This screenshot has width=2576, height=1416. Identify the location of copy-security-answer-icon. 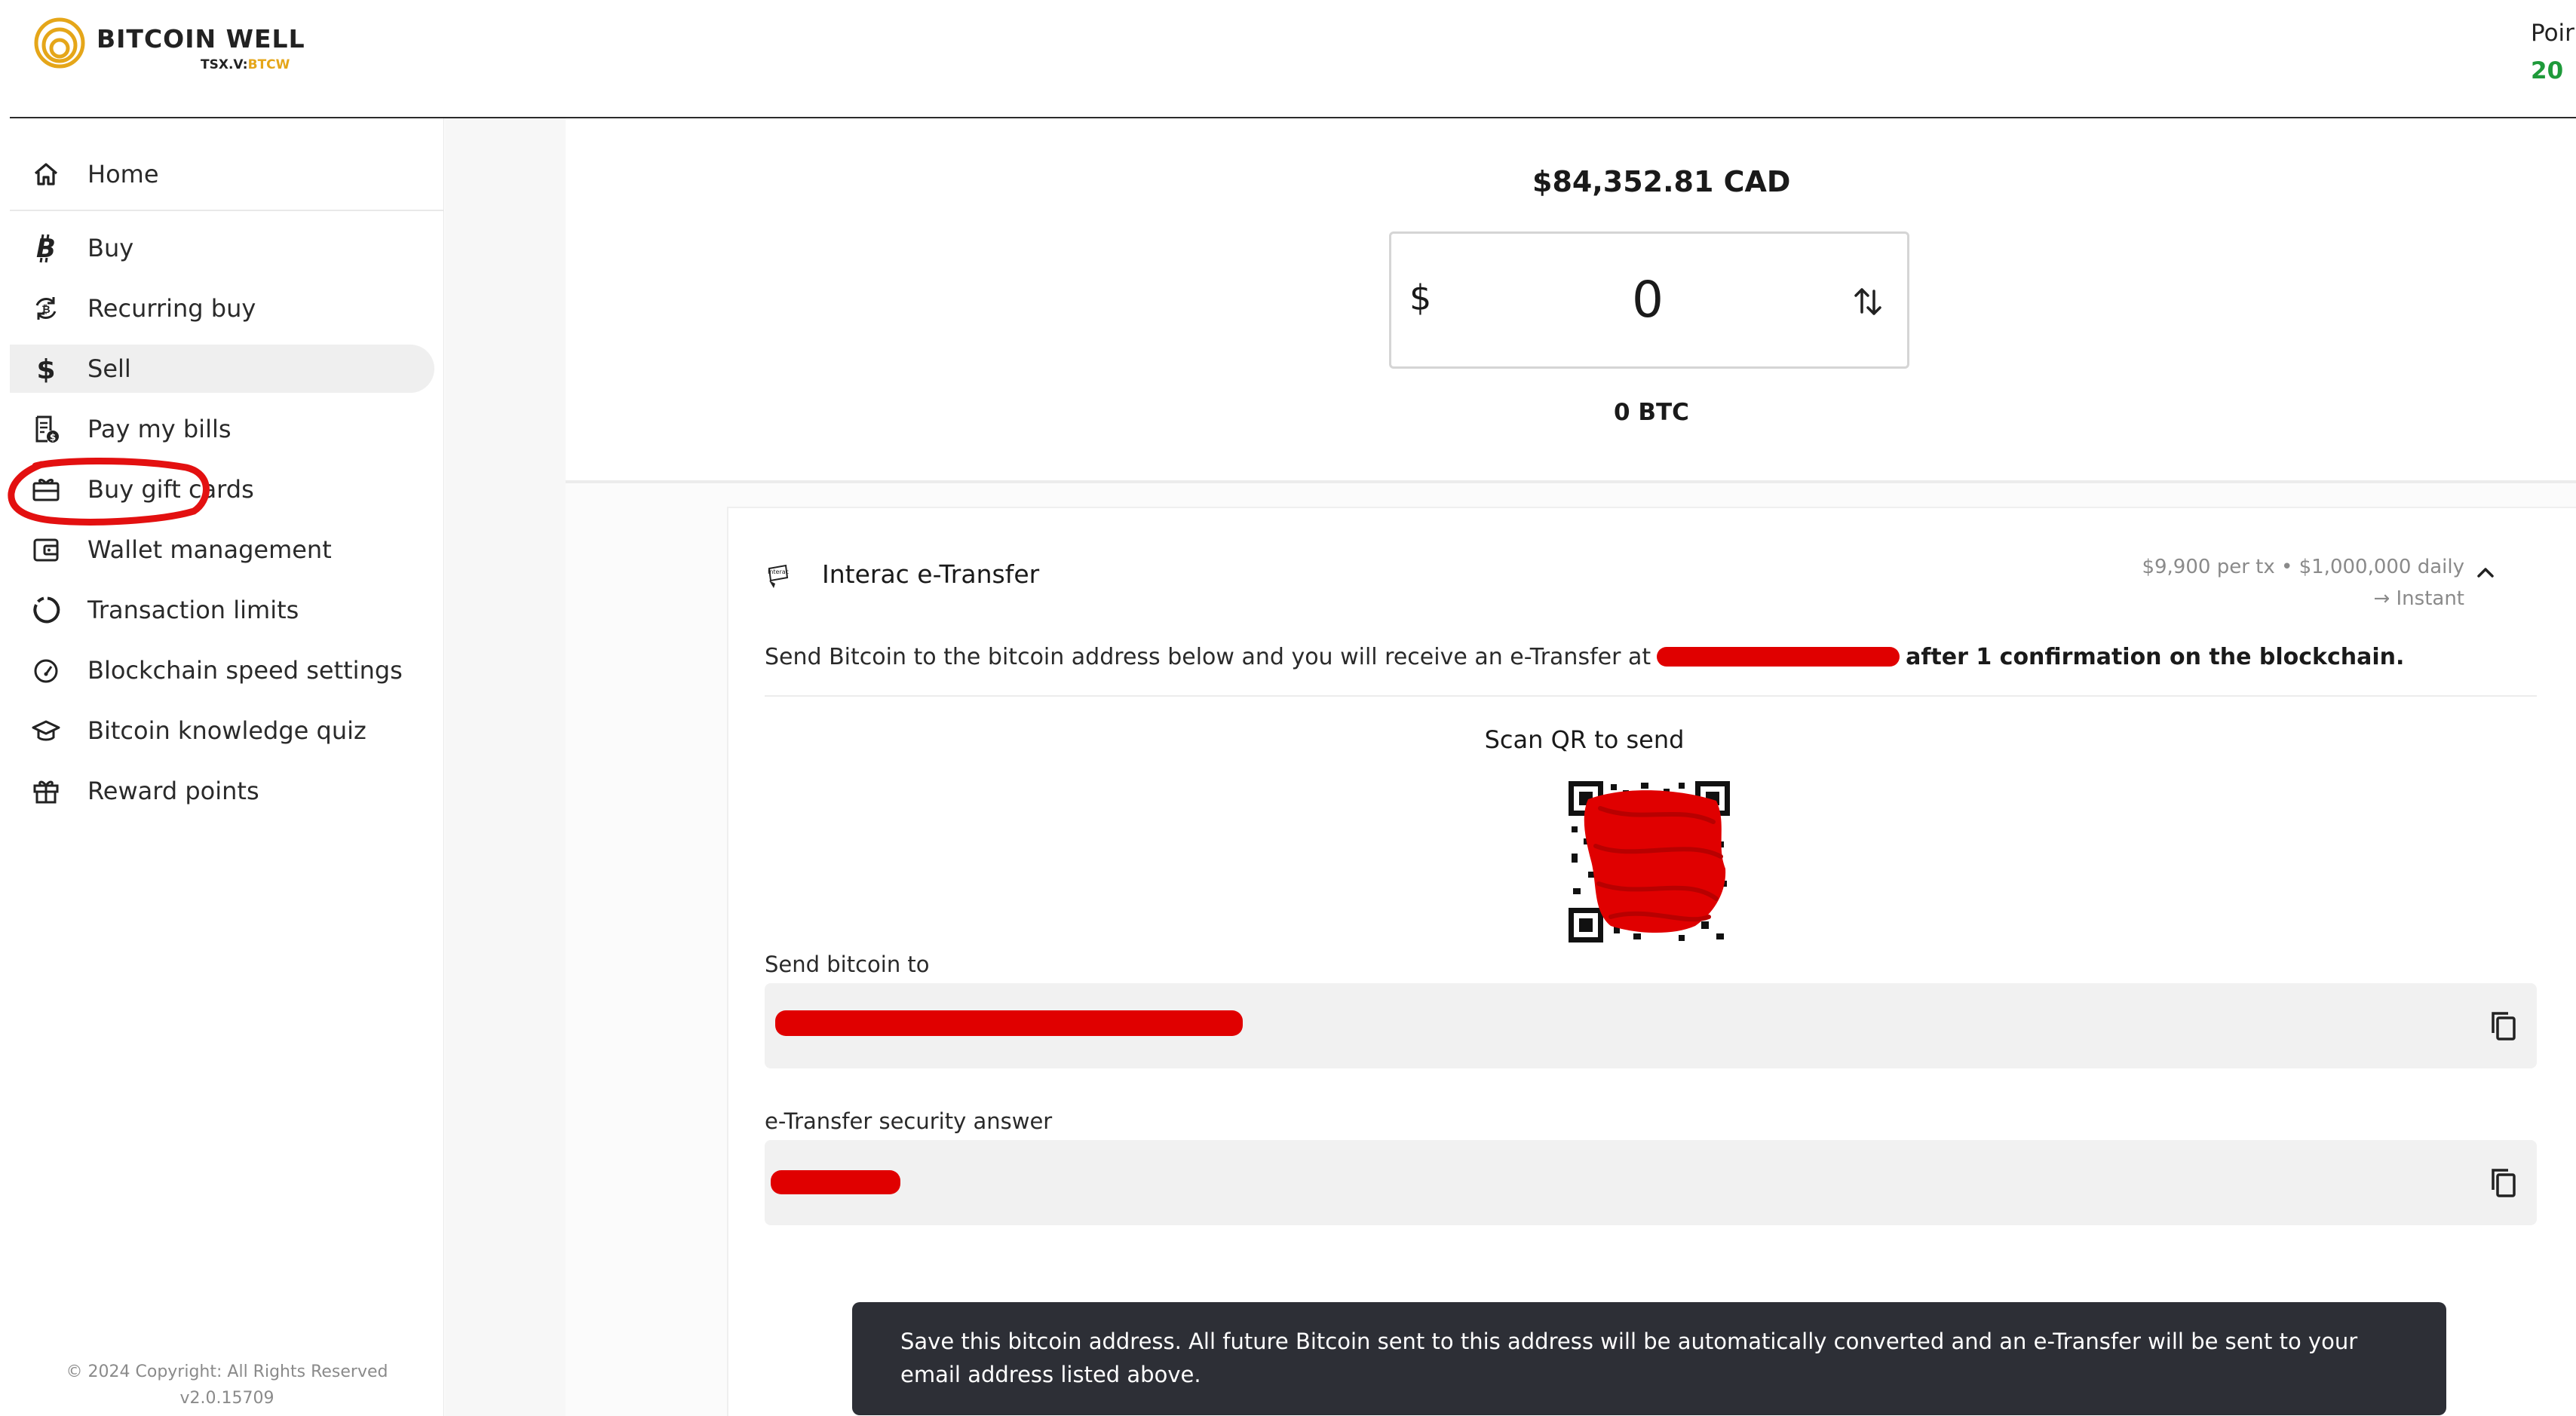
(2503, 1183).